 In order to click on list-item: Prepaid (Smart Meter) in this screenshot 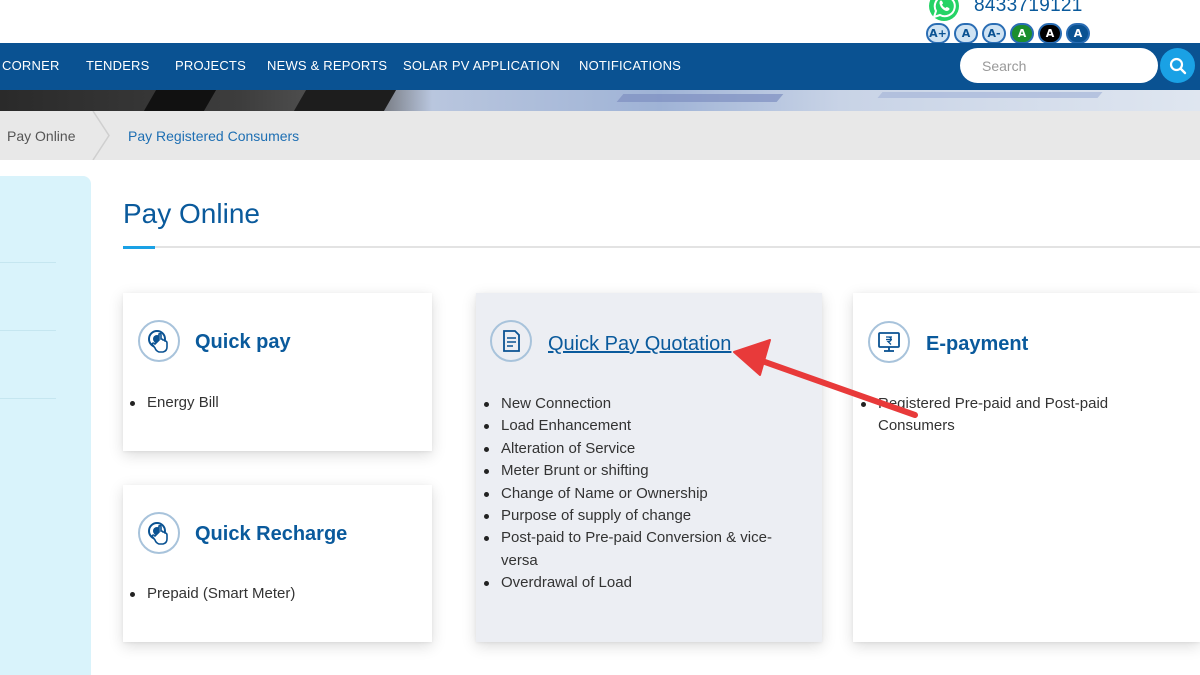, I will do `click(273, 594)`.